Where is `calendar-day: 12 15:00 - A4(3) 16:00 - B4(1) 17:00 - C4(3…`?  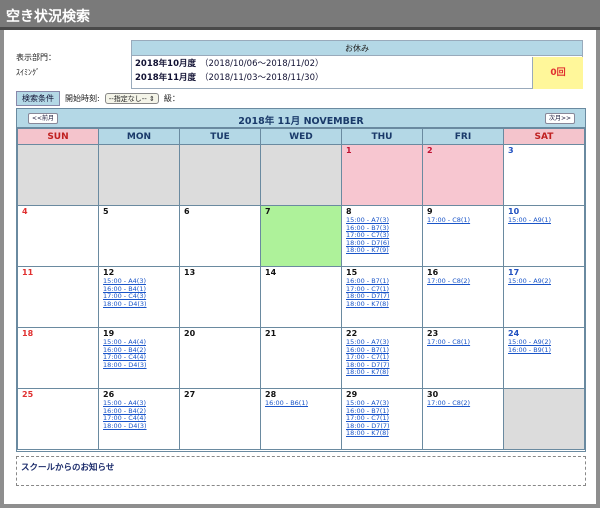
calendar-day: 12 15:00 - A4(3) 16:00 - B4(1) 17:00 - C4(3… is located at coordinates (139, 297).